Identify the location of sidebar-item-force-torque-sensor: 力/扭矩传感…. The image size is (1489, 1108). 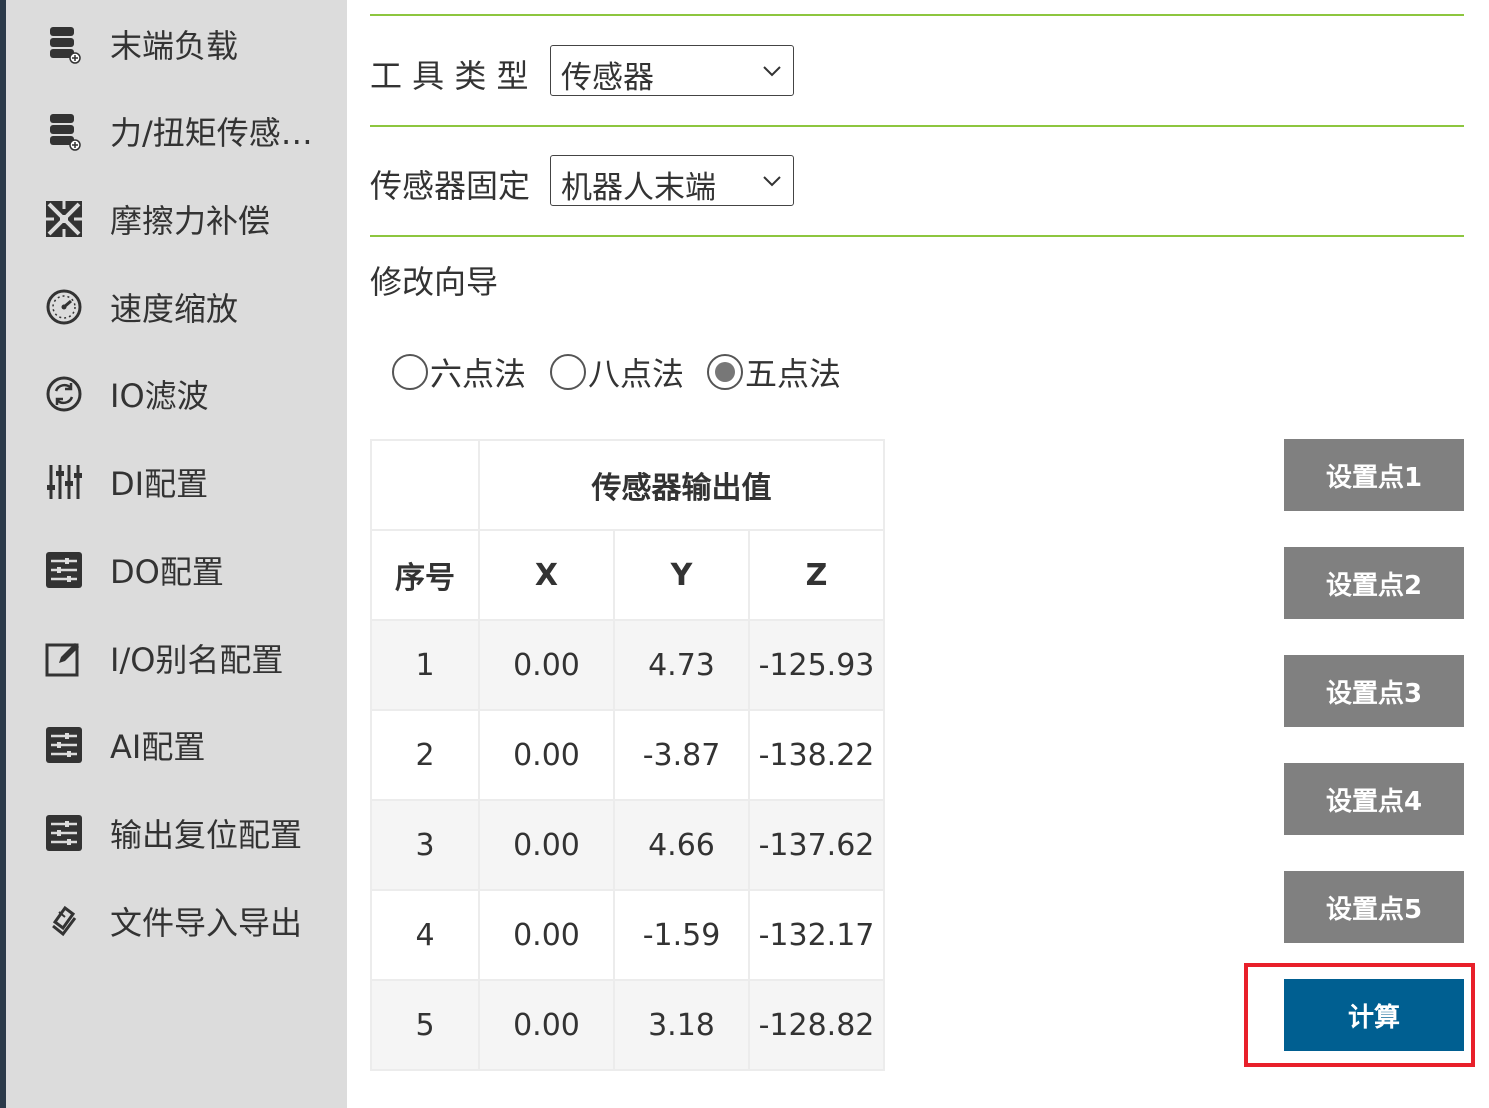
(176, 131).